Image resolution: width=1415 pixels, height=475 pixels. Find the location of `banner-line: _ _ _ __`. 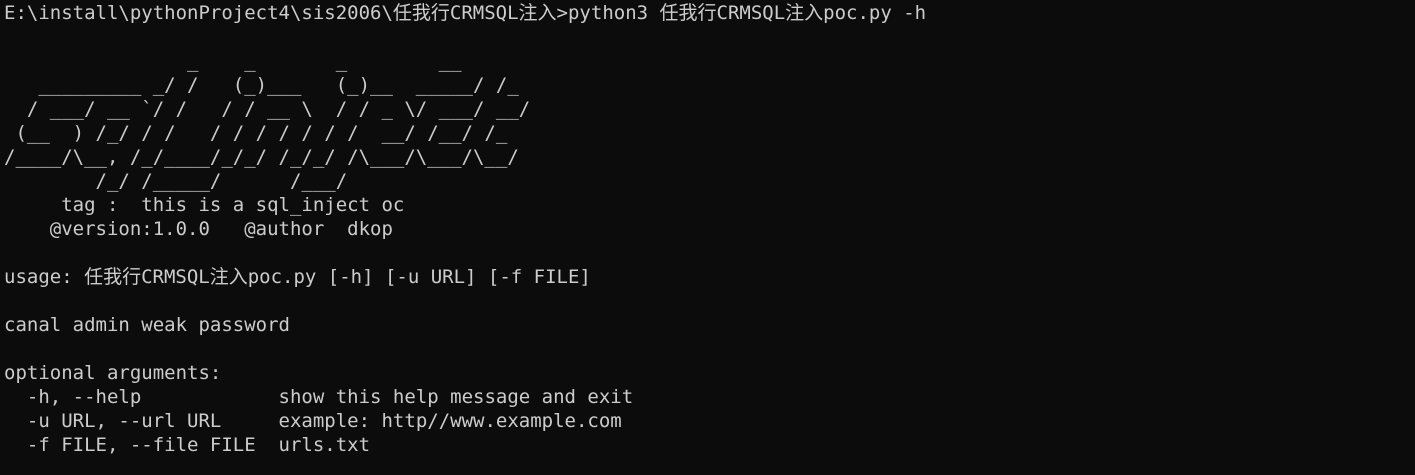

banner-line: _ _ _ __ is located at coordinates (233, 61).